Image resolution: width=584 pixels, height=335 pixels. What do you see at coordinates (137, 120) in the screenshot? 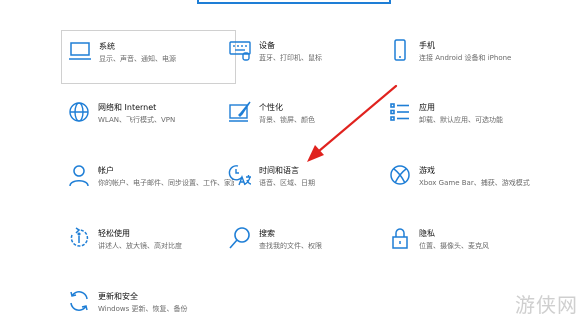
I see `tile-subtitle: WLAN、飞行模式、VPN` at bounding box center [137, 120].